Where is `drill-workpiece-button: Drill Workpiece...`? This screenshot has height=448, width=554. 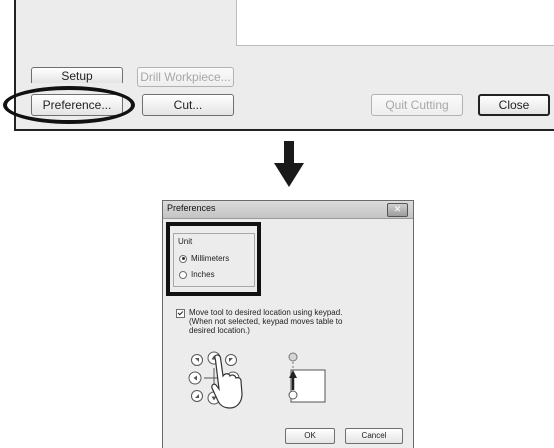 drill-workpiece-button: Drill Workpiece... is located at coordinates (185, 77).